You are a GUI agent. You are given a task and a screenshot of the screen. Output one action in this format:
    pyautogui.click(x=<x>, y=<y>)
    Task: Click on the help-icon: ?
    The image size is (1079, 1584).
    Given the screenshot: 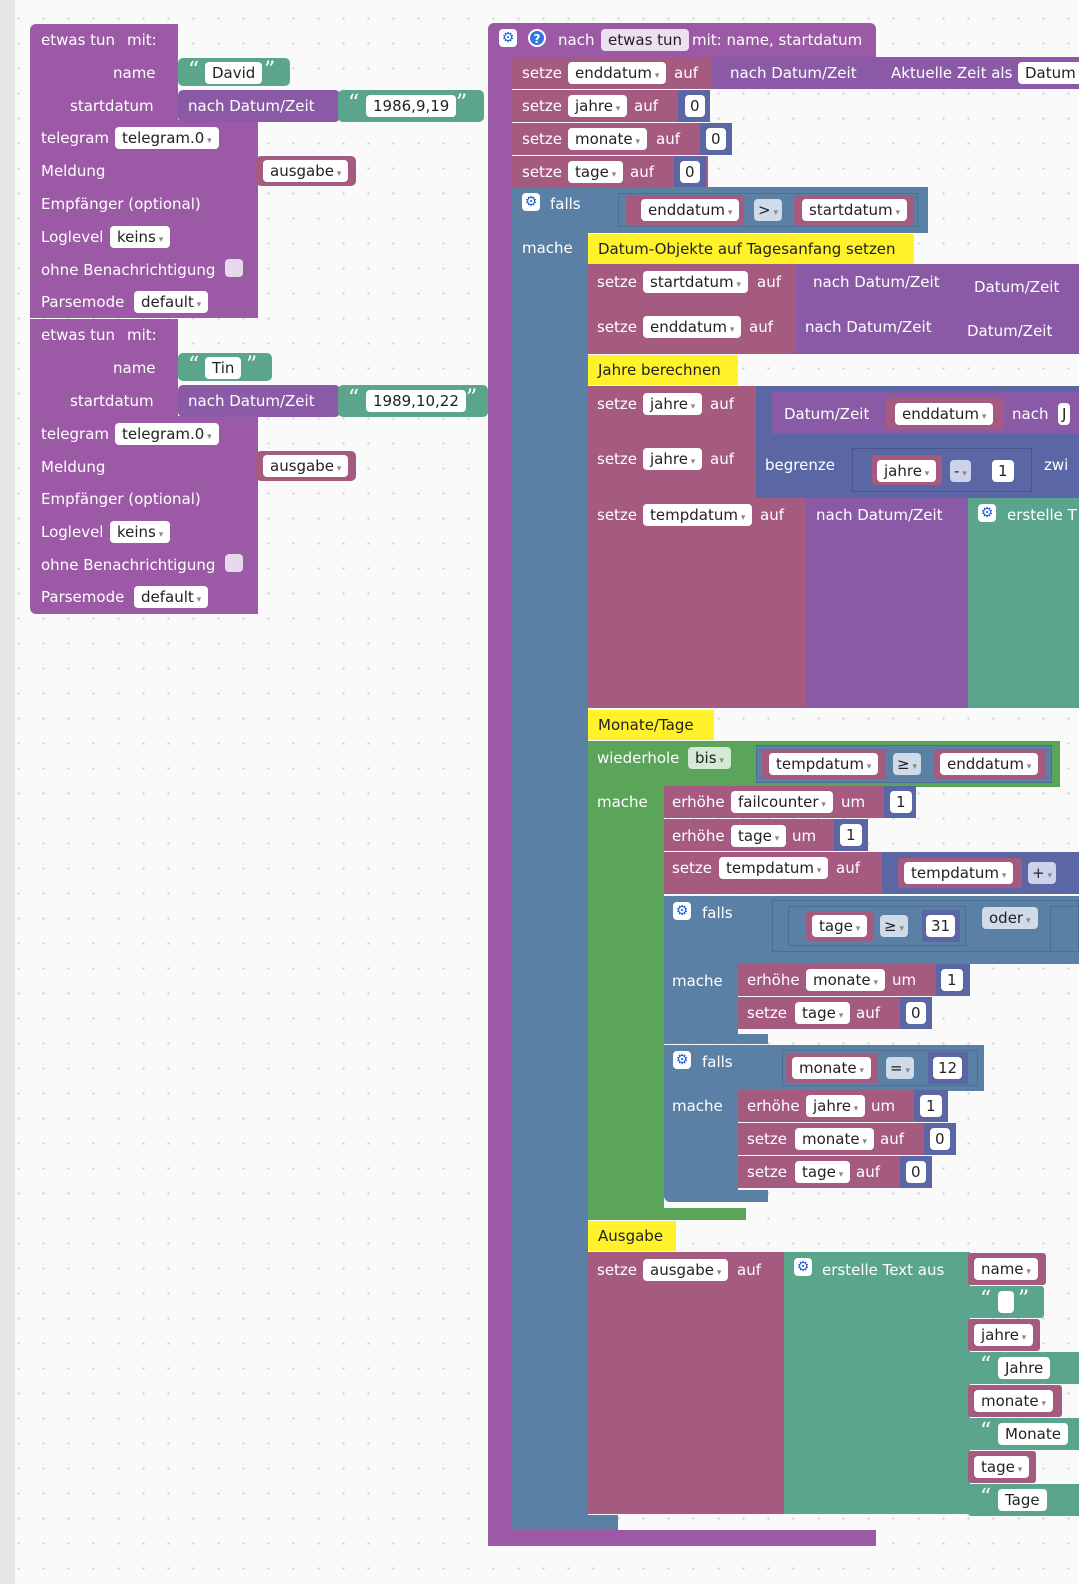 What is the action you would take?
    pyautogui.click(x=537, y=38)
    